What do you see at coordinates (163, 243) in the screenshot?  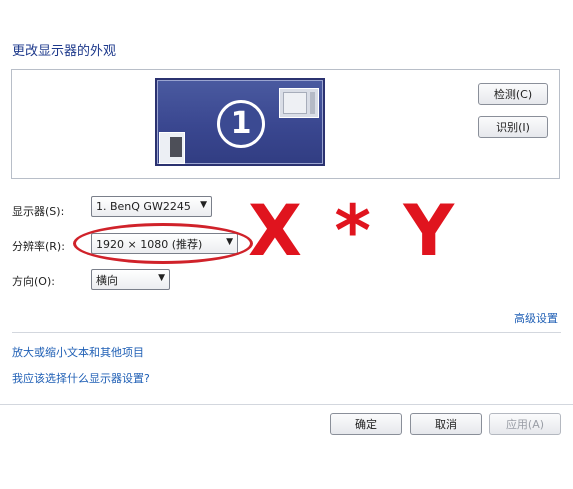 I see `annotation-ellipse` at bounding box center [163, 243].